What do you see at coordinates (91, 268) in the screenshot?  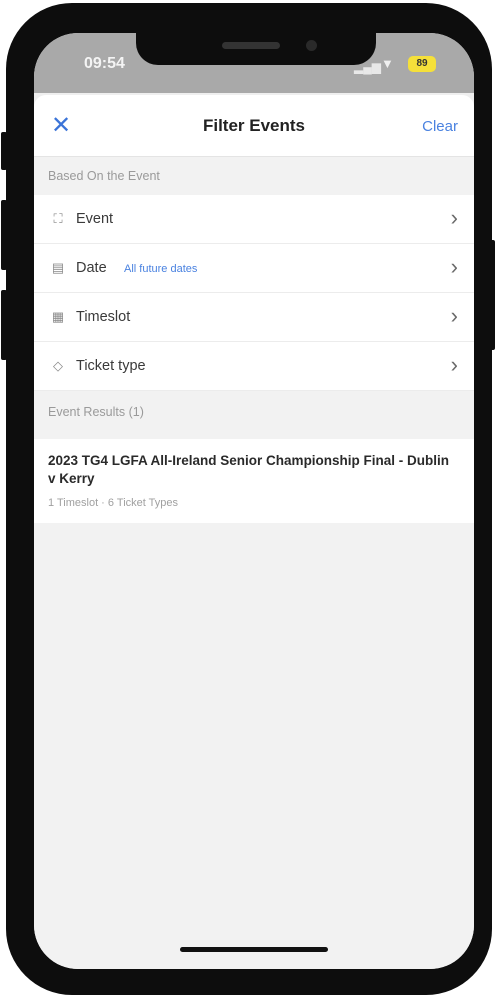 I see `filter-label-date: Date` at bounding box center [91, 268].